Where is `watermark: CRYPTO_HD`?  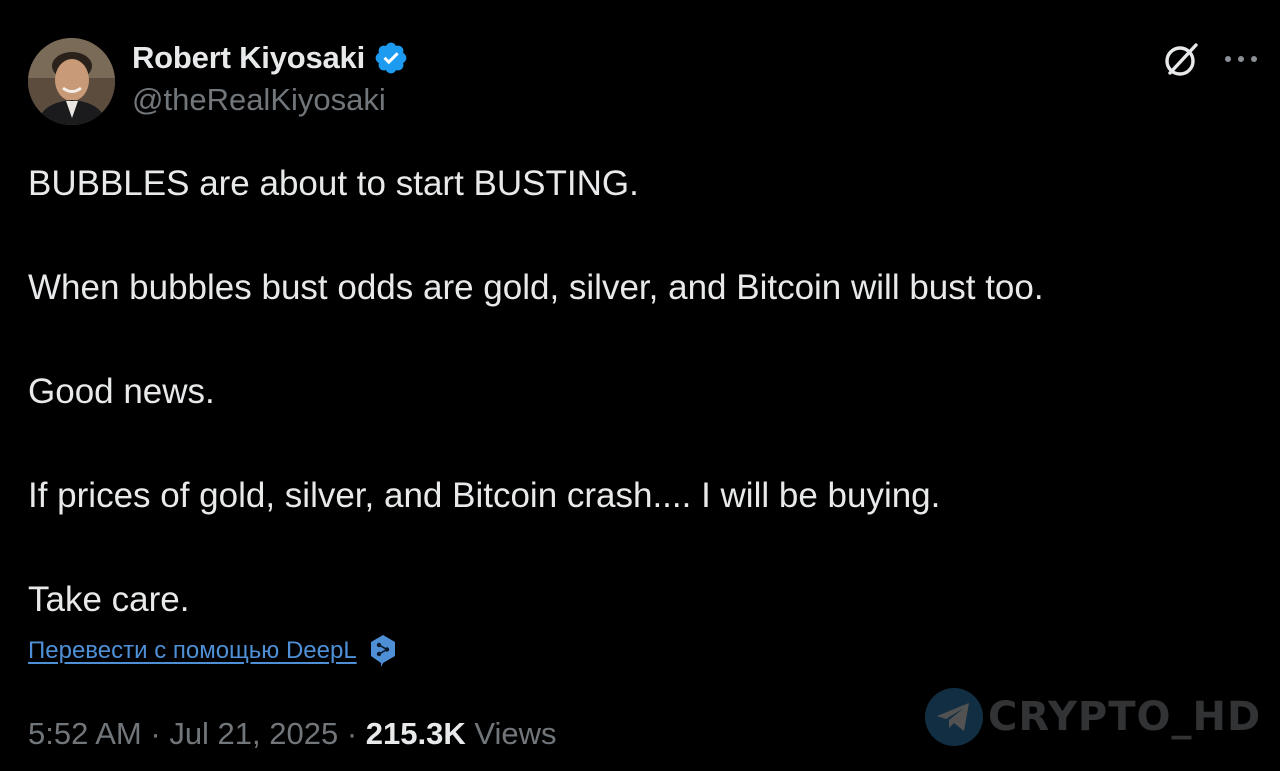
watermark: CRYPTO_HD is located at coordinates (1092, 717).